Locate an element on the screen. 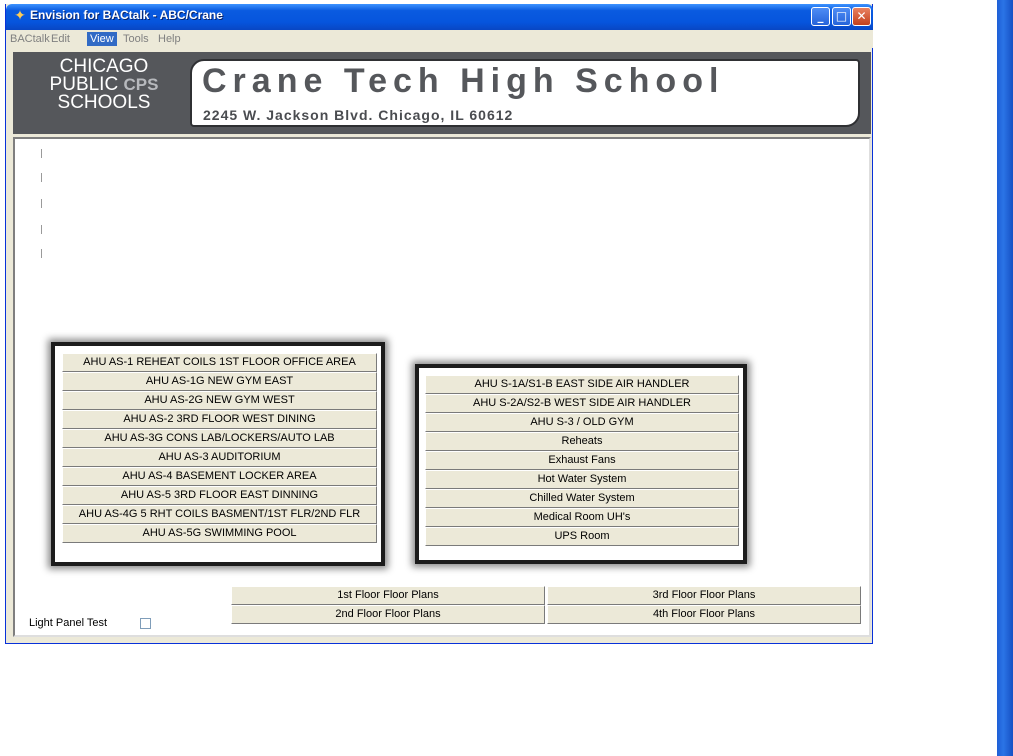  window-title: Envision for BACtalk - ABC/Crane is located at coordinates (126, 15).